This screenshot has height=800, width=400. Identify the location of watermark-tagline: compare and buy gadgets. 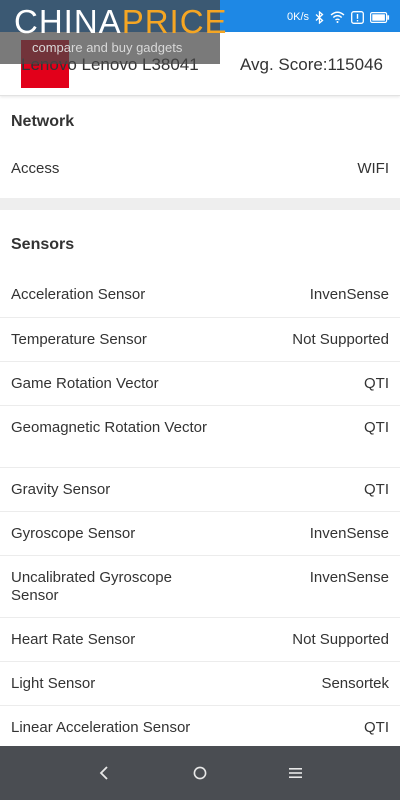
(107, 47).